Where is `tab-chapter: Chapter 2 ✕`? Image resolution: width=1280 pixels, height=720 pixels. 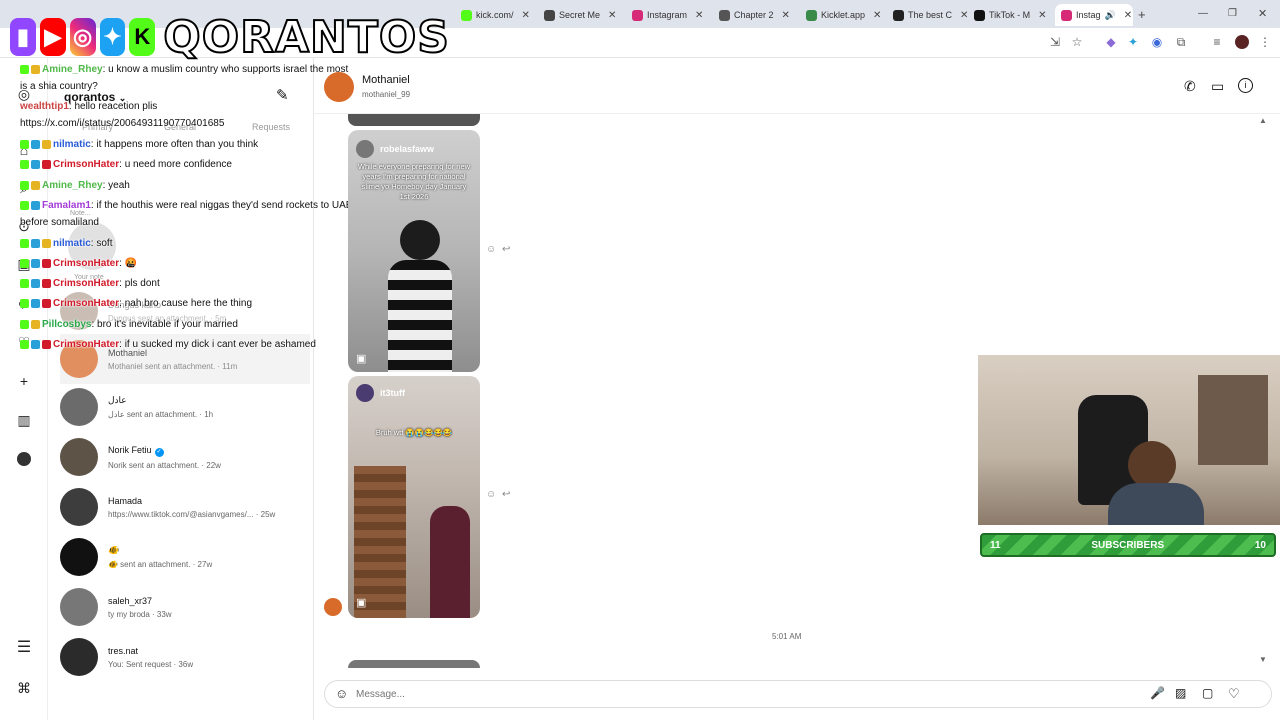 tab-chapter: Chapter 2 ✕ is located at coordinates (756, 15).